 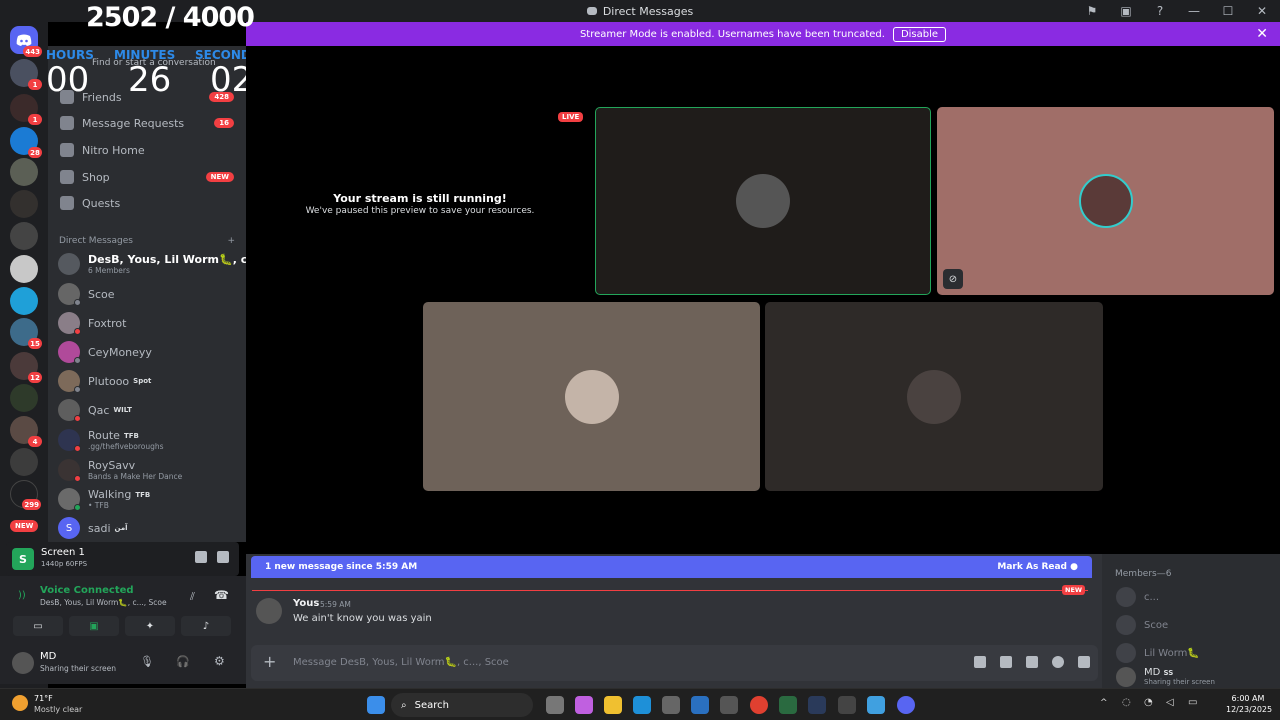 What do you see at coordinates (555, 705) in the screenshot?
I see `task-view-icon` at bounding box center [555, 705].